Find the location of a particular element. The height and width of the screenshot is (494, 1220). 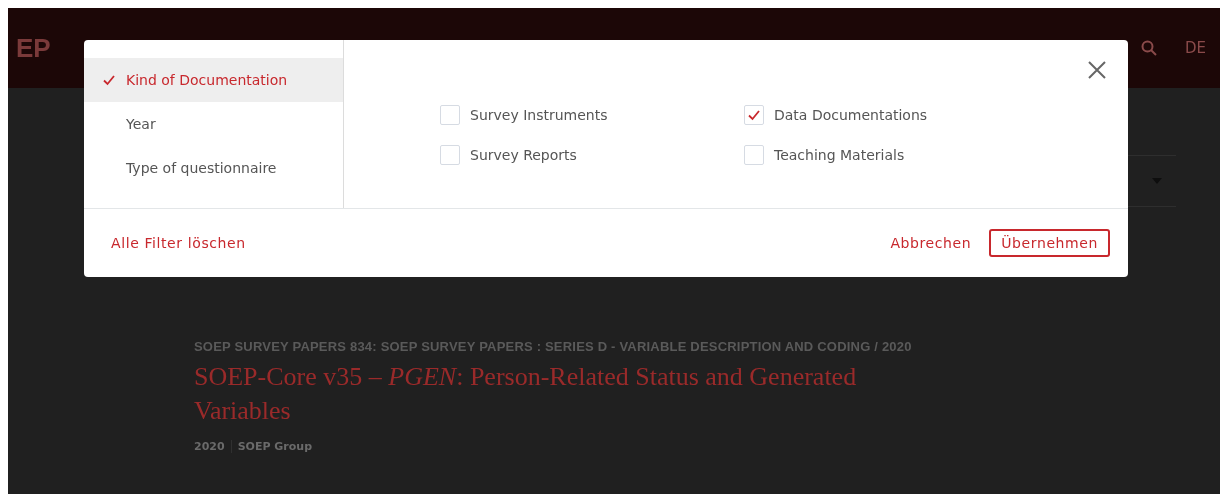

apply-button: Übernehmen is located at coordinates (1049, 243).